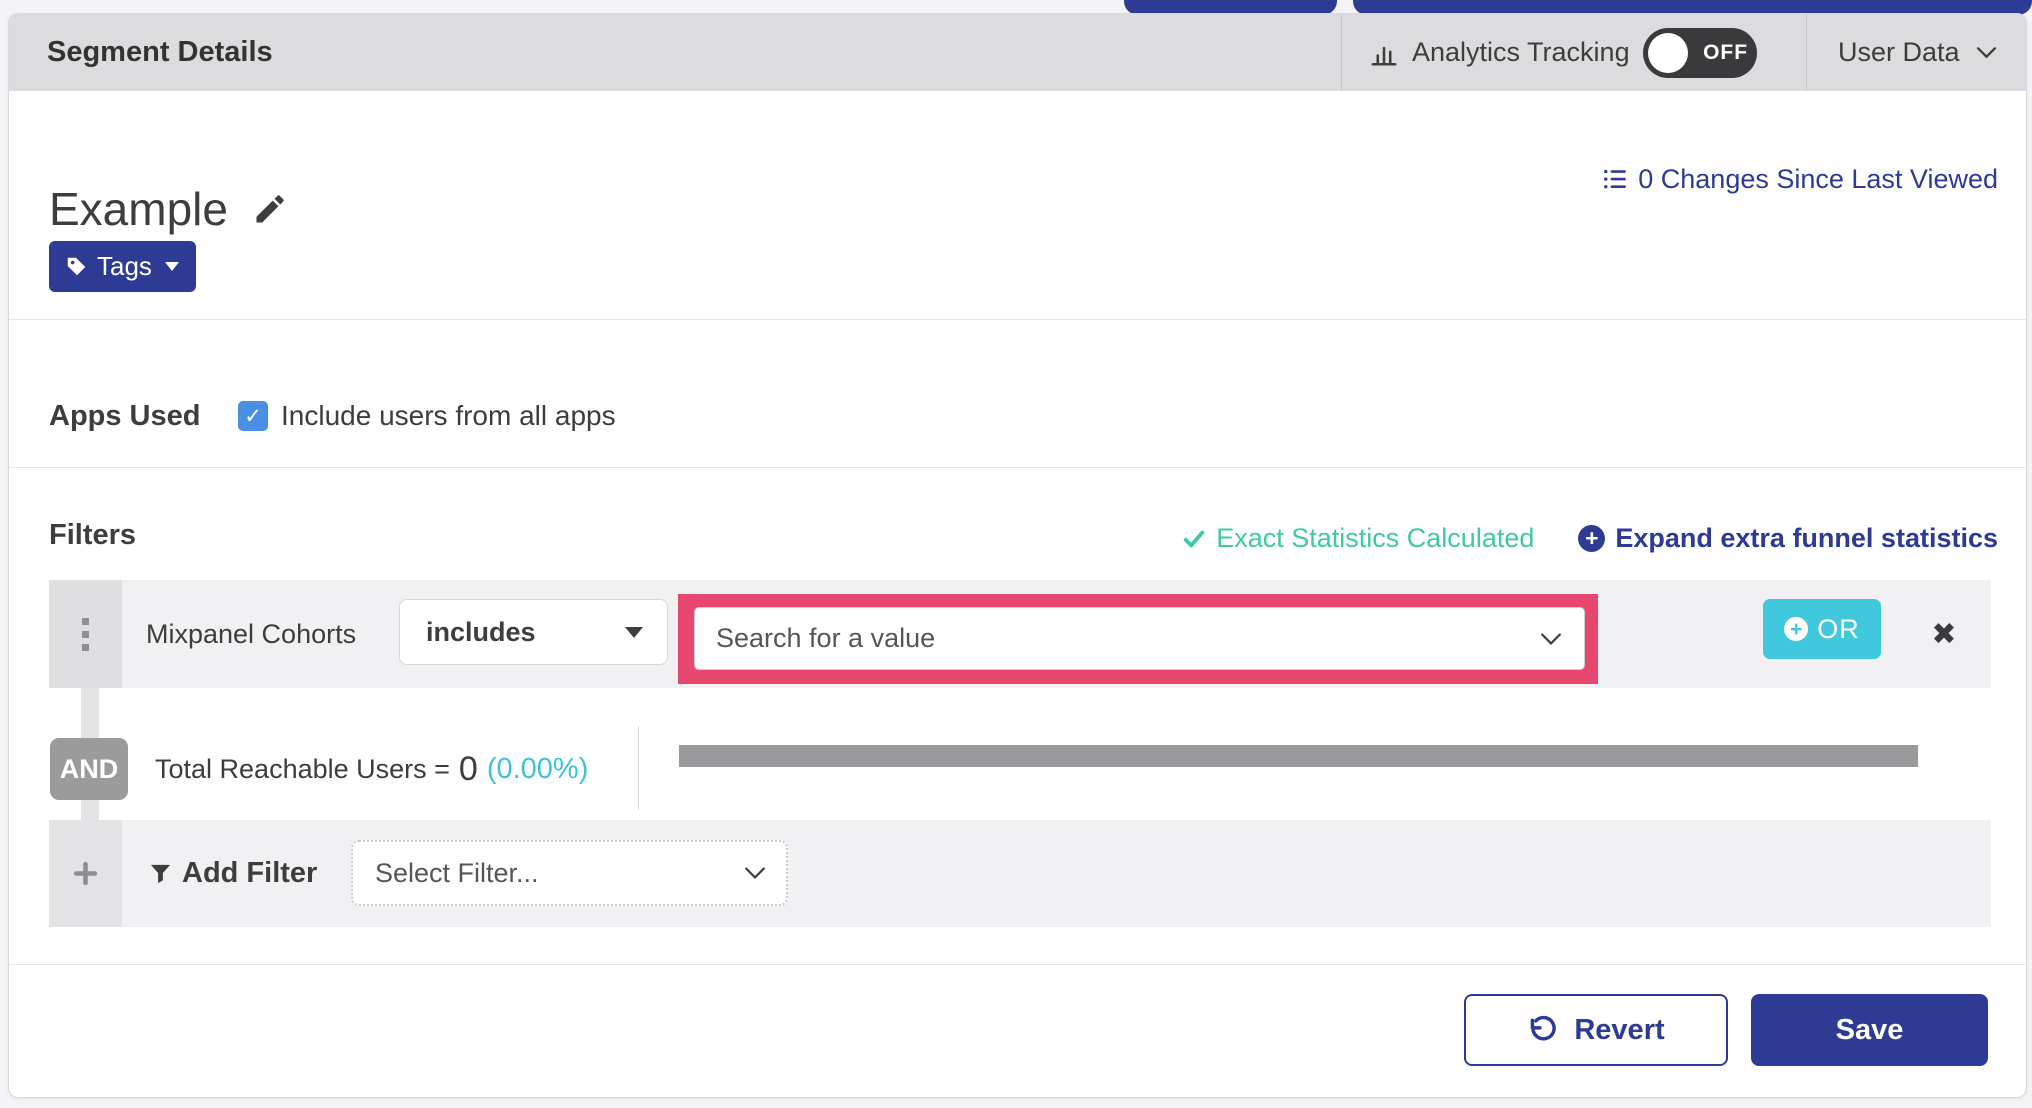  Describe the element at coordinates (1726, 52) in the screenshot. I see `toggle-state-label: OFF` at that location.